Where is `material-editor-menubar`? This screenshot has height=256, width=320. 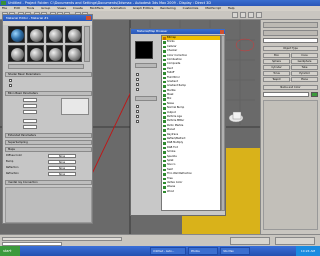
material-editor-menubar is located at coordinates (47, 23).